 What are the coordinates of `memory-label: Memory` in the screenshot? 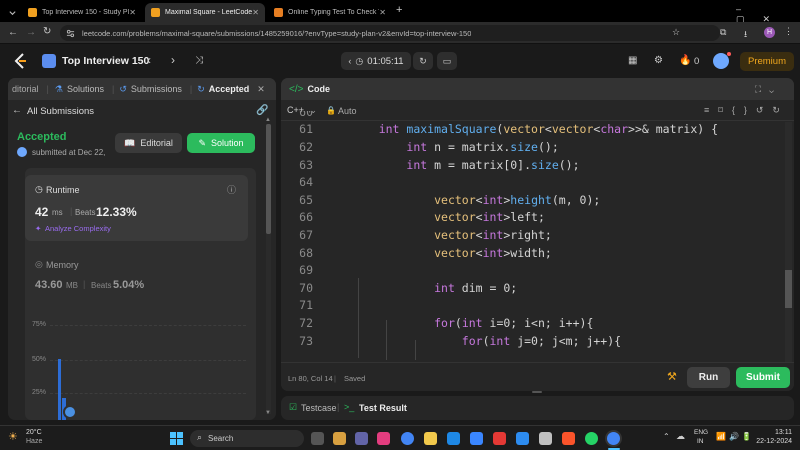 It's located at (62, 265).